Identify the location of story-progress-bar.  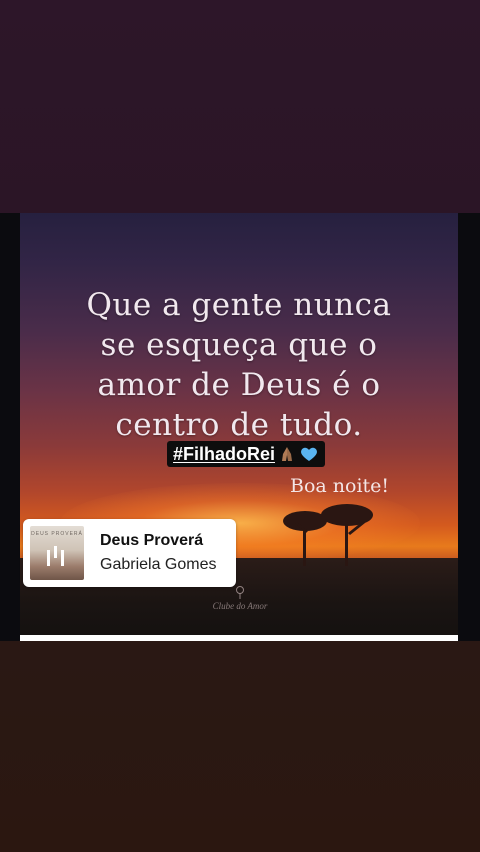
(239, 638).